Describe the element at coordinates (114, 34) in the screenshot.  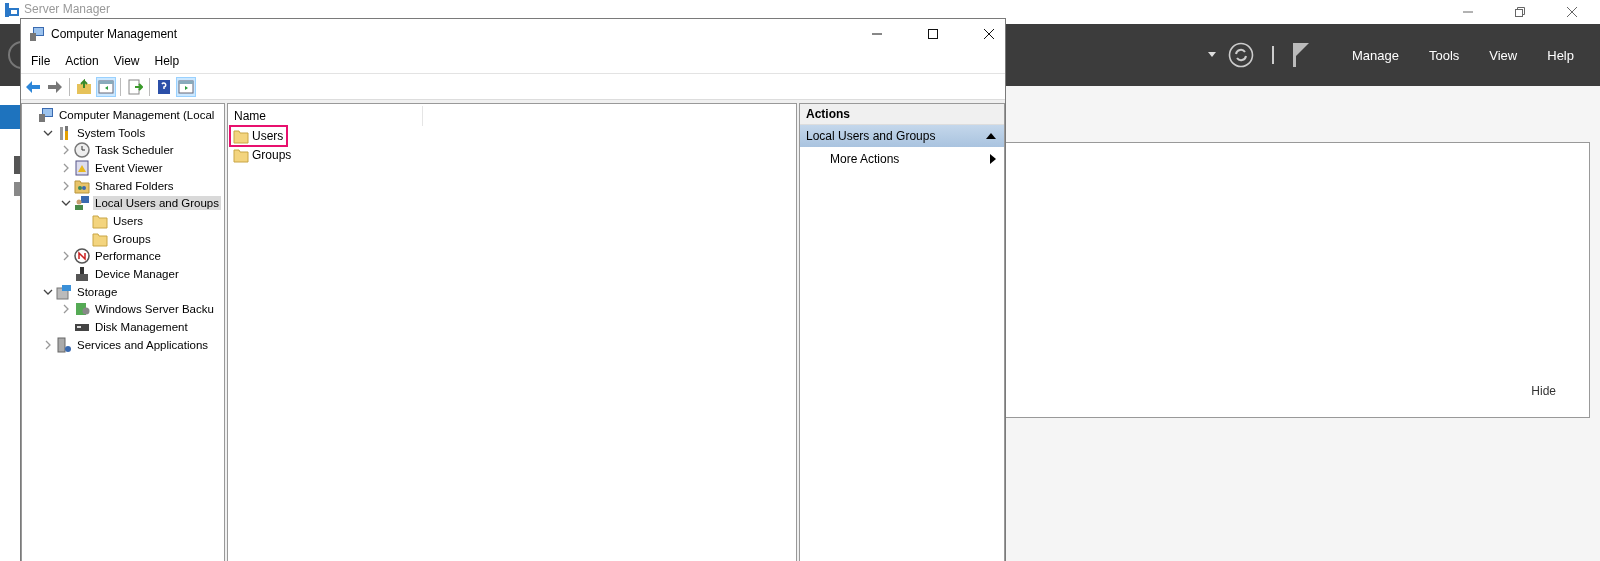
I see `window-title: Computer Management` at that location.